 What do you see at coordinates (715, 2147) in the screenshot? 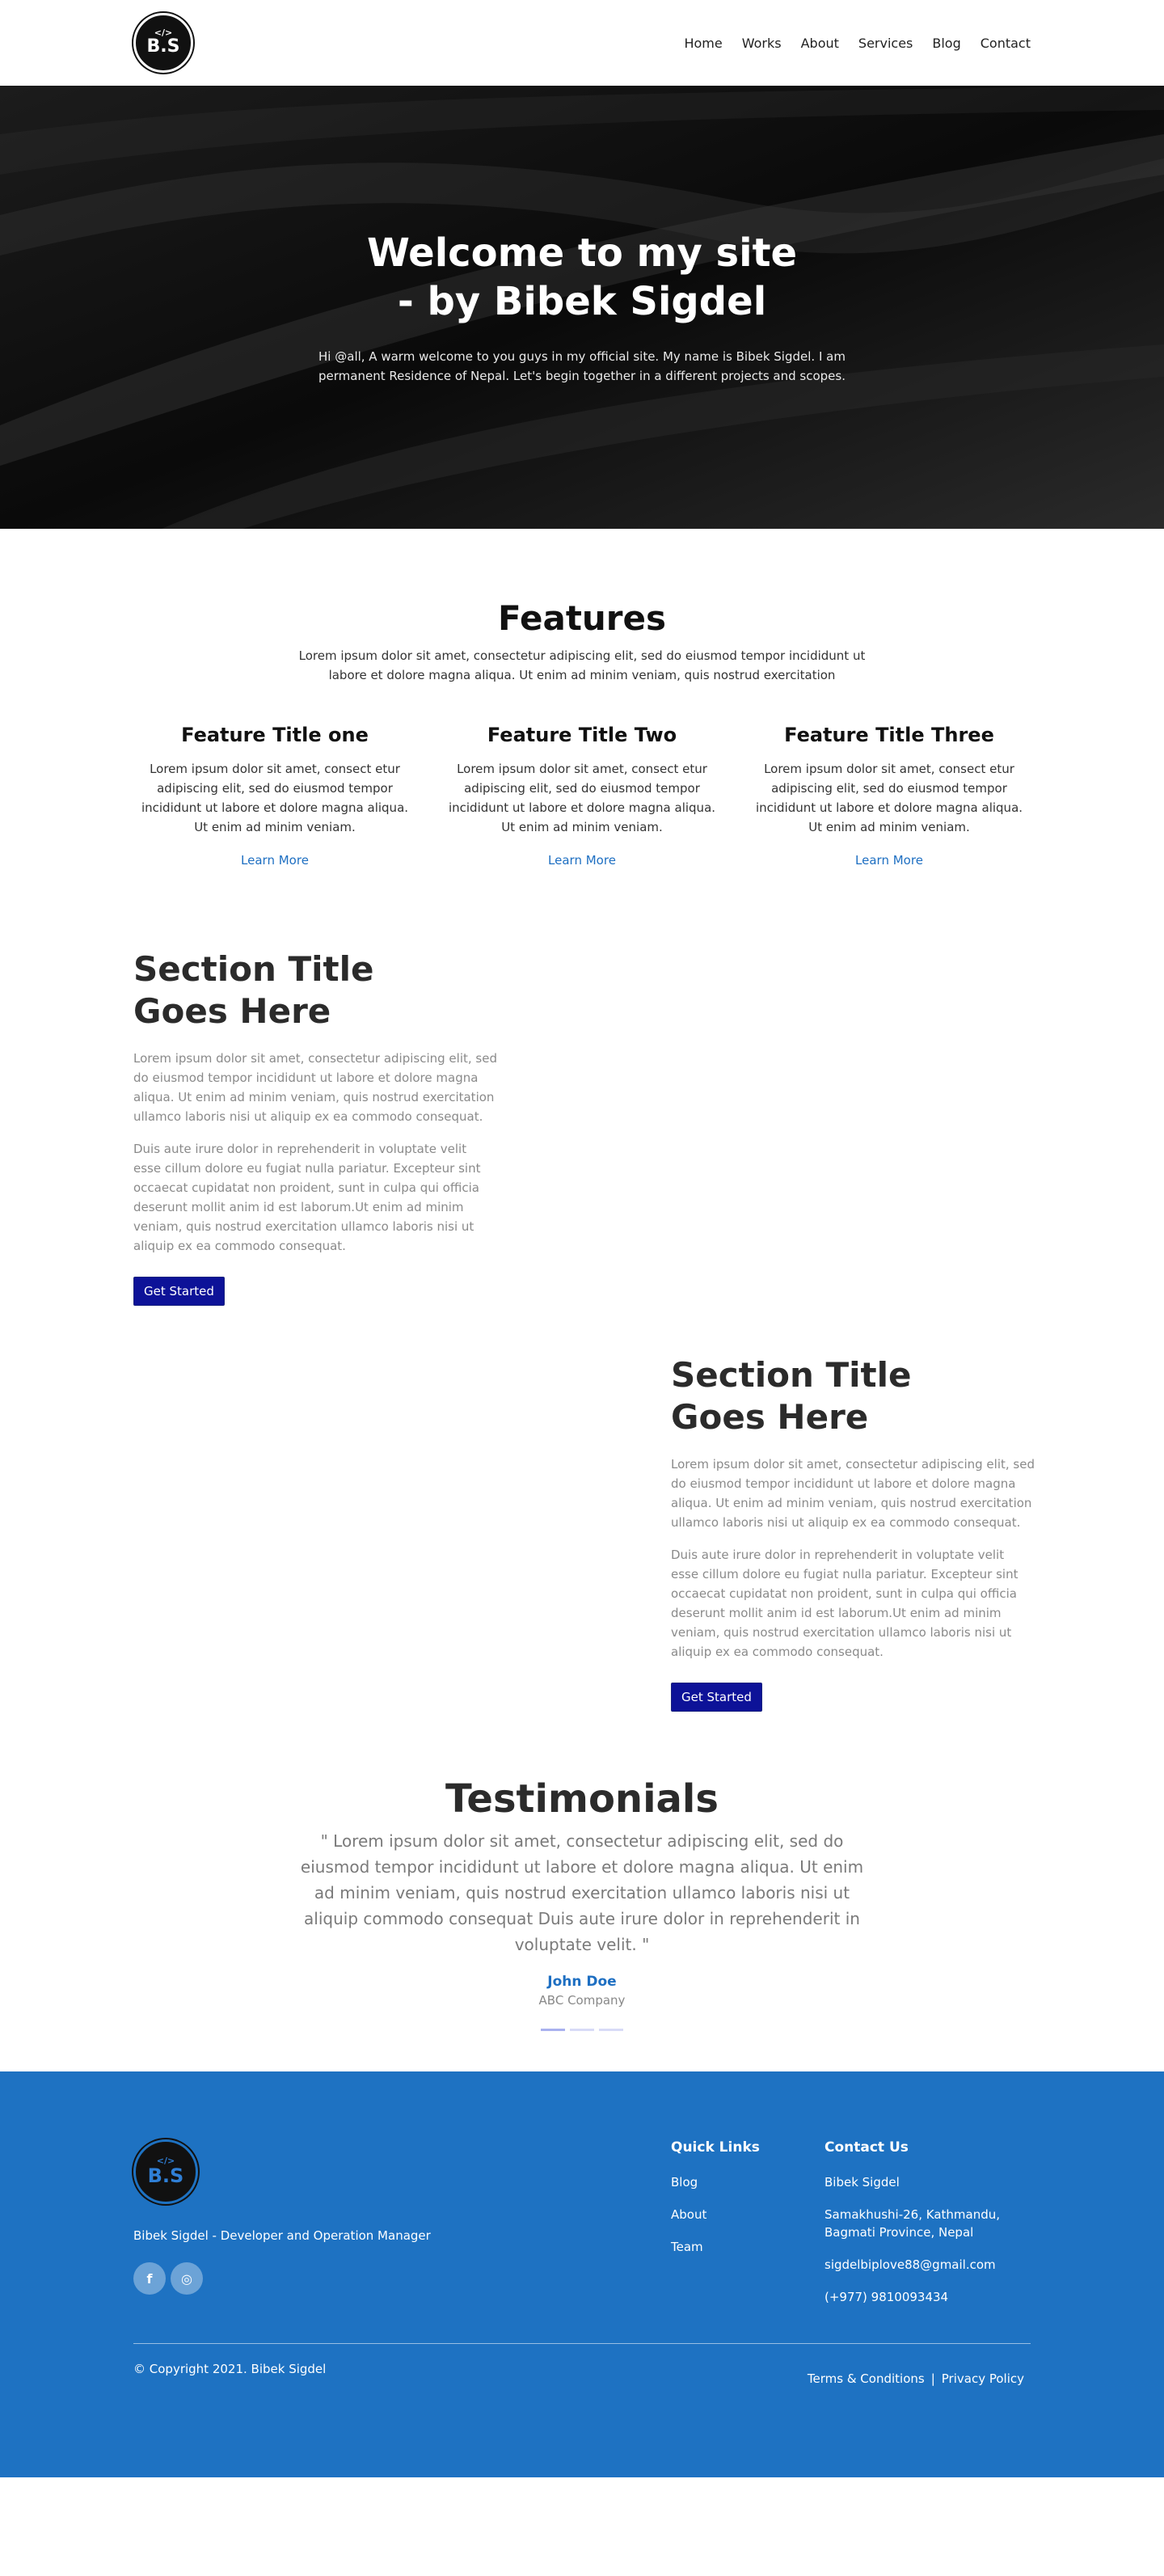
I see `quick-links-title: Quick Links` at bounding box center [715, 2147].